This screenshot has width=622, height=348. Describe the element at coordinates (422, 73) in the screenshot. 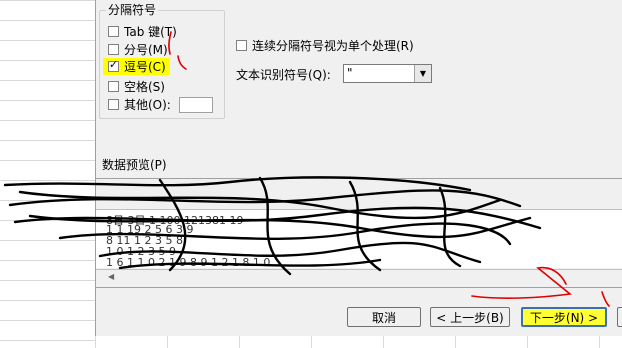

I see `chevron-down-icon: ▼` at that location.